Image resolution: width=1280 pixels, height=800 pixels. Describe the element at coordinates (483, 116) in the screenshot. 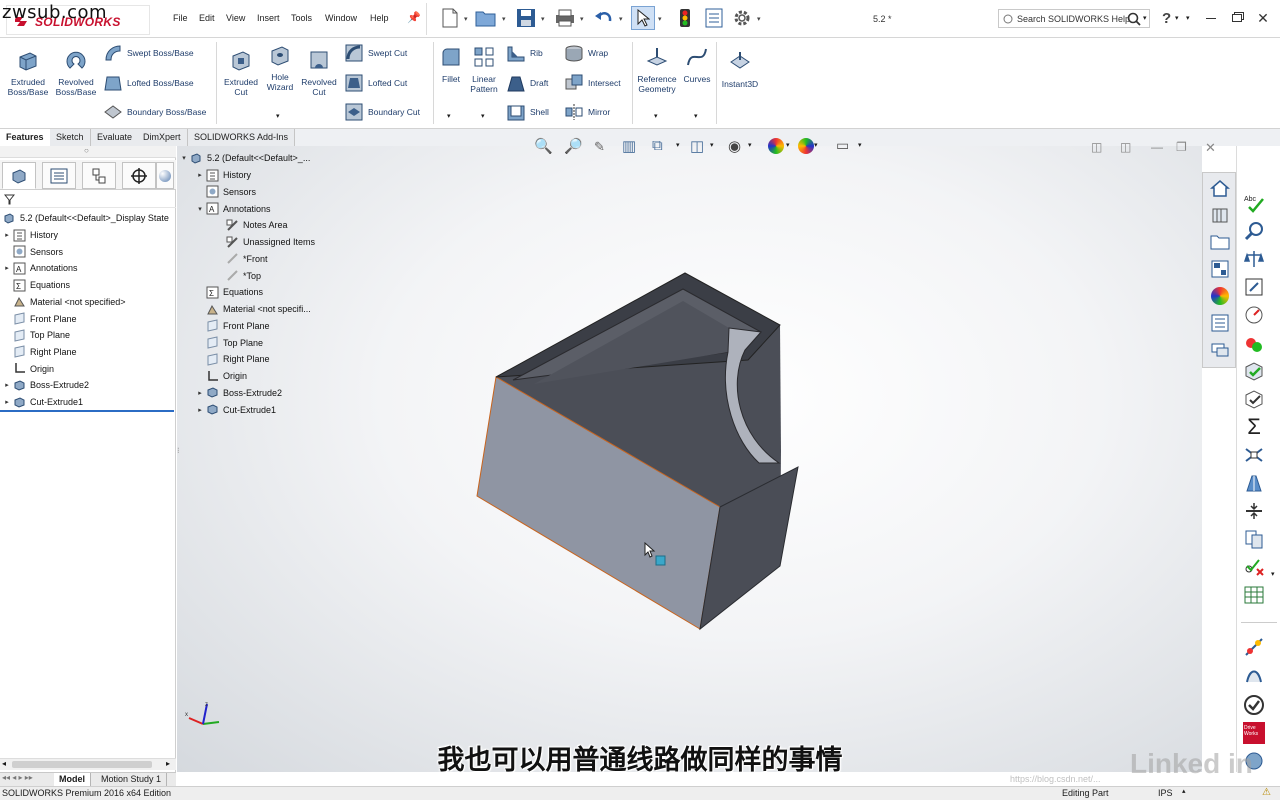

I see `pattern-dropdown-icon: ▾` at that location.